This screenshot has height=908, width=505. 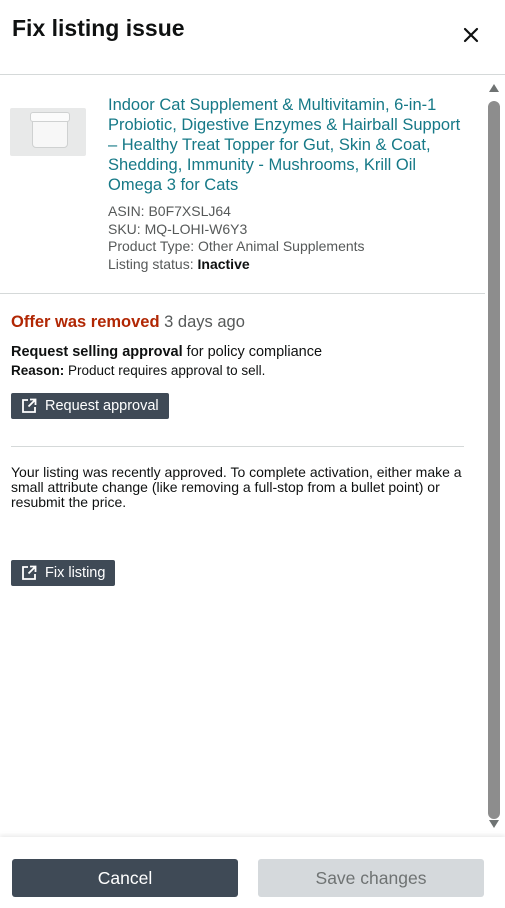 I want to click on modal-footer: Cancel Save changes, so click(x=252, y=872).